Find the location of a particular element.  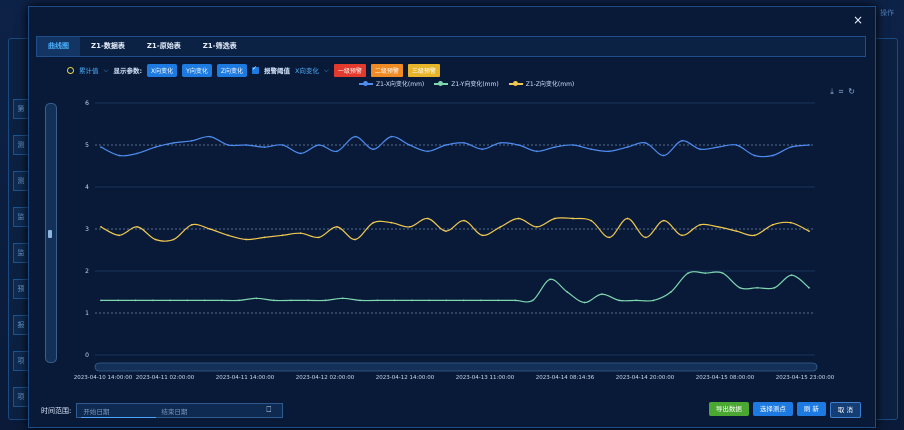

date-range-input: 开始日期 结束日期 ⎕ is located at coordinates (180, 410).